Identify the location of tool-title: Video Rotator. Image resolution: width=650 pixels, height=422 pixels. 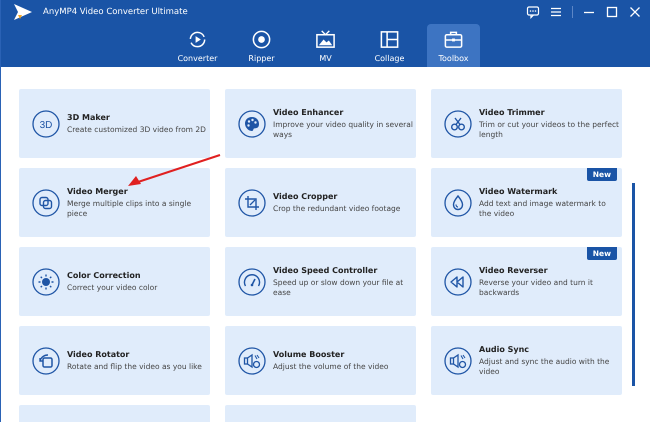
(98, 354).